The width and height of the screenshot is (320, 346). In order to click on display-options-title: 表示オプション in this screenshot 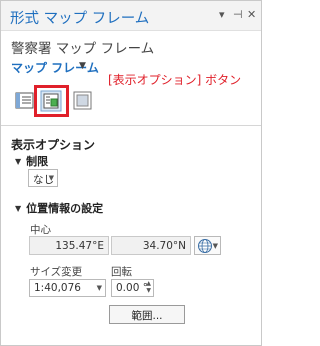, I will do `click(53, 145)`.